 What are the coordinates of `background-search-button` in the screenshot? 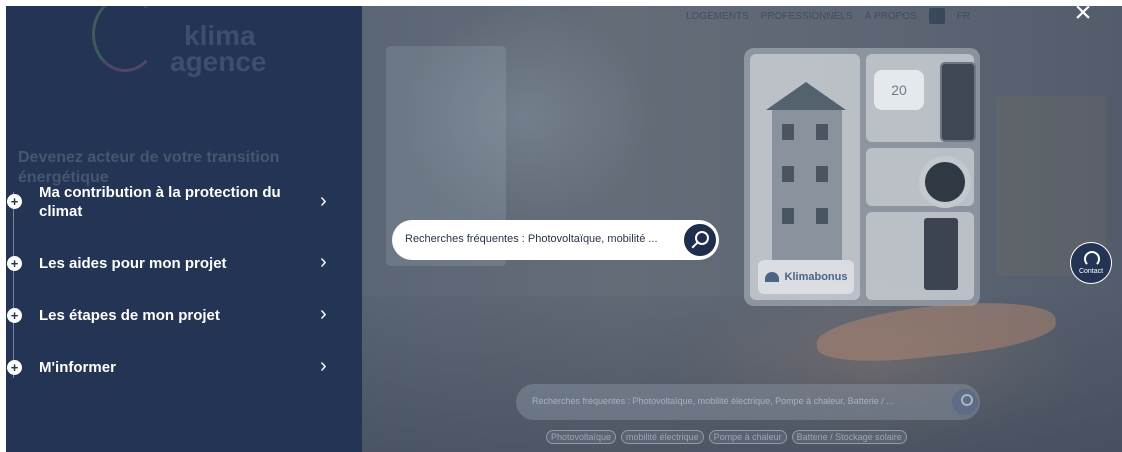 It's located at (965, 402).